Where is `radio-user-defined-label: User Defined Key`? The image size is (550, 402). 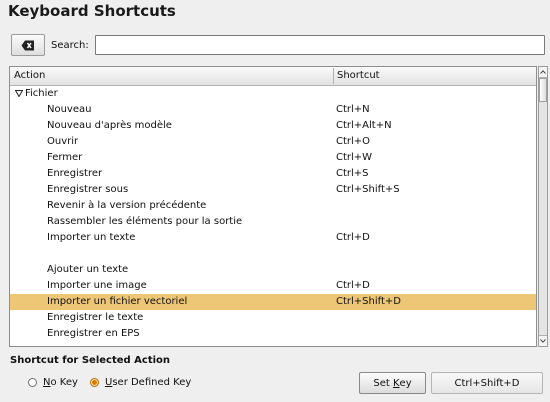 radio-user-defined-label: User Defined Key is located at coordinates (148, 382).